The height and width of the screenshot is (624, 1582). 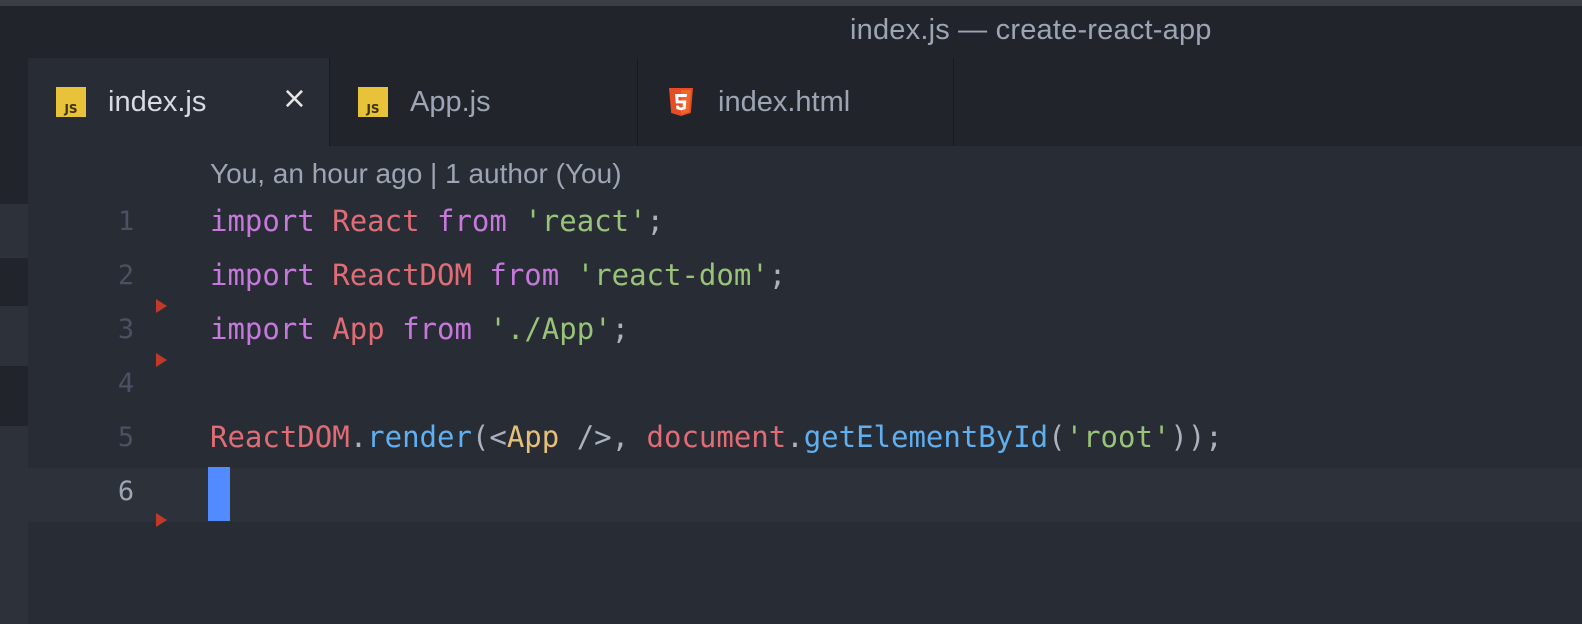 I want to click on identifier-token: document, so click(x=716, y=437).